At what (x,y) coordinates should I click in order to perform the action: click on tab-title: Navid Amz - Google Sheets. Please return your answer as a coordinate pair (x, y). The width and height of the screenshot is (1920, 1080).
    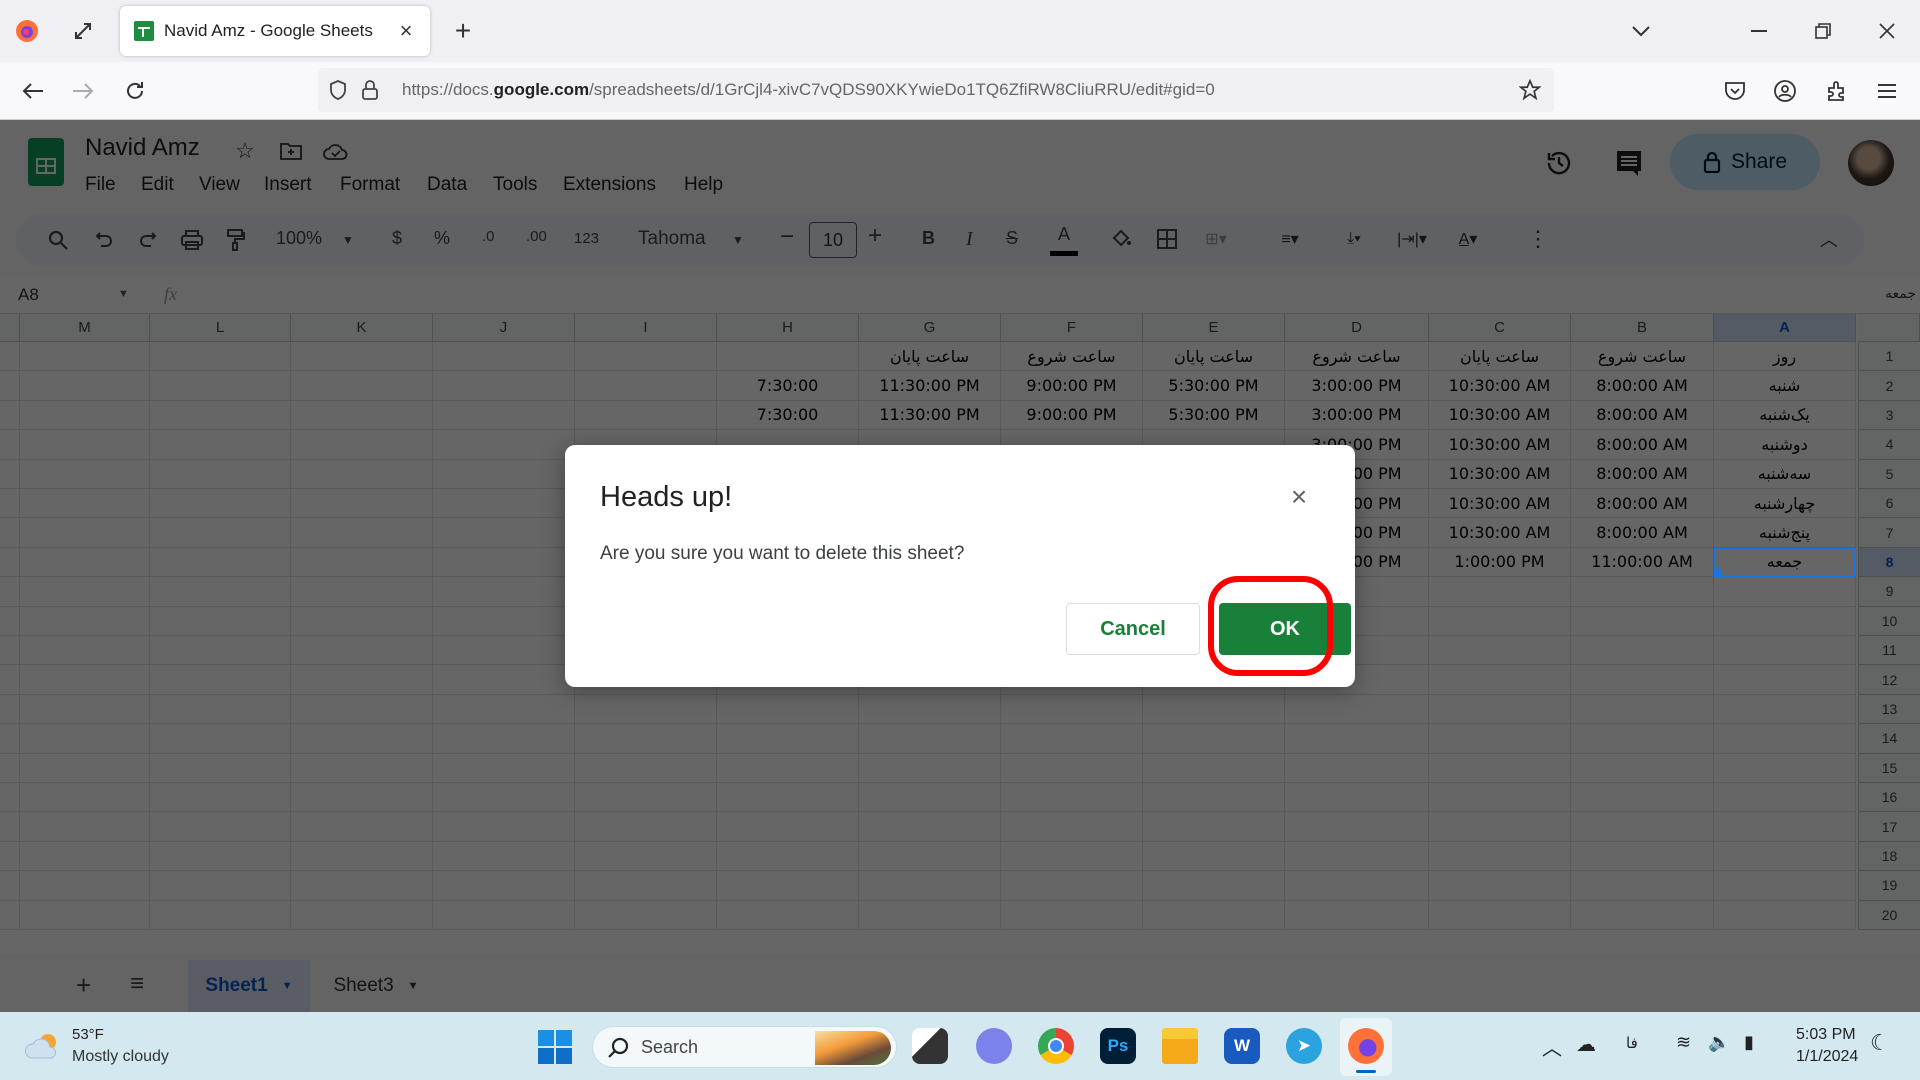
    Looking at the image, I should click on (268, 30).